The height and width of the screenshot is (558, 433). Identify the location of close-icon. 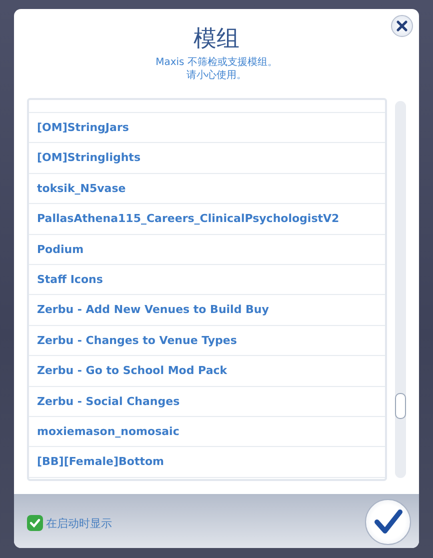
(402, 26).